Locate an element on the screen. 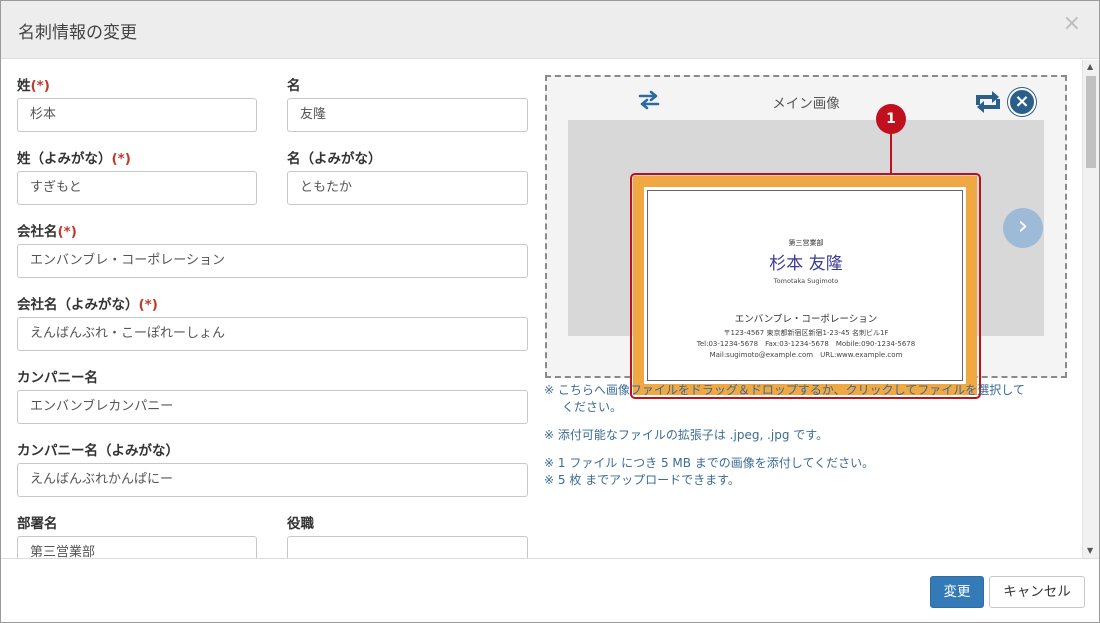 The height and width of the screenshot is (623, 1100). company-label: 会社名(*) is located at coordinates (47, 232).